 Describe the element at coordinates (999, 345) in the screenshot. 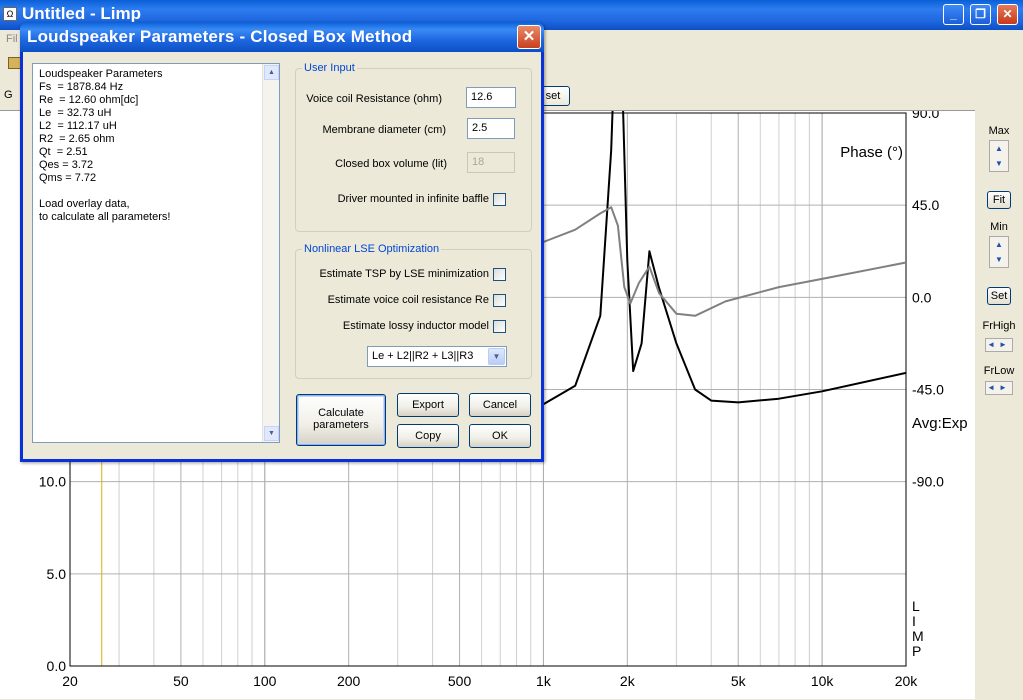

I see `frhigh-spinner: ◄►` at that location.